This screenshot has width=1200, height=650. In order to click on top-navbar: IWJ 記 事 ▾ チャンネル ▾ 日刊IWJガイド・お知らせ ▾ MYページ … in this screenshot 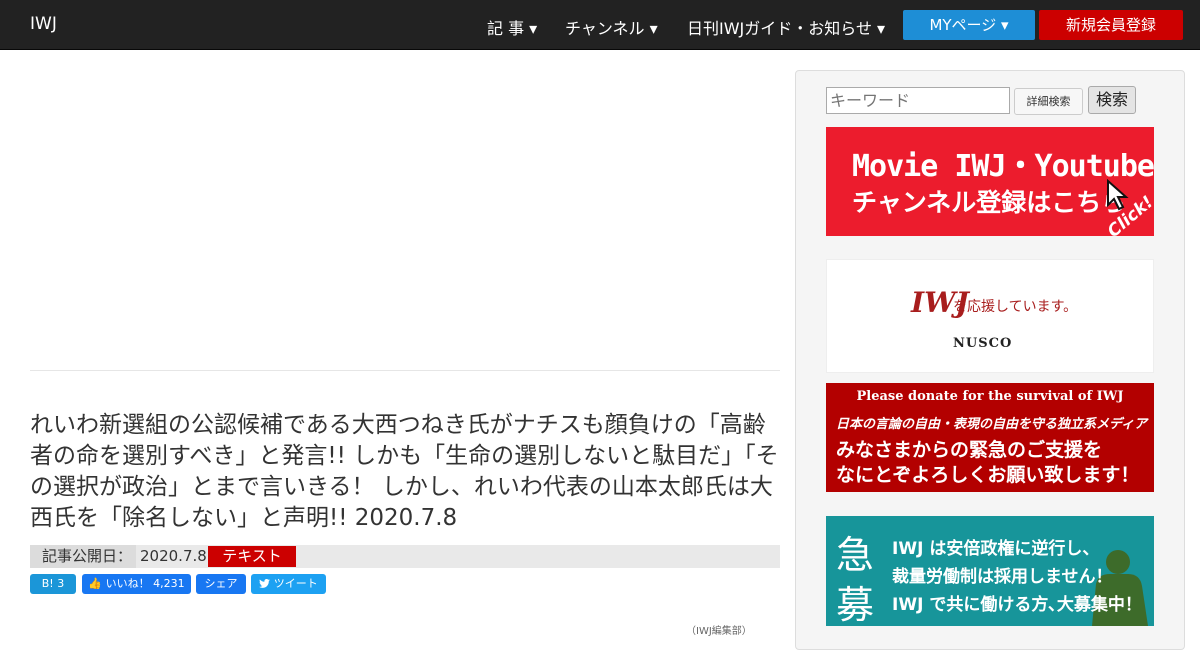, I will do `click(600, 25)`.